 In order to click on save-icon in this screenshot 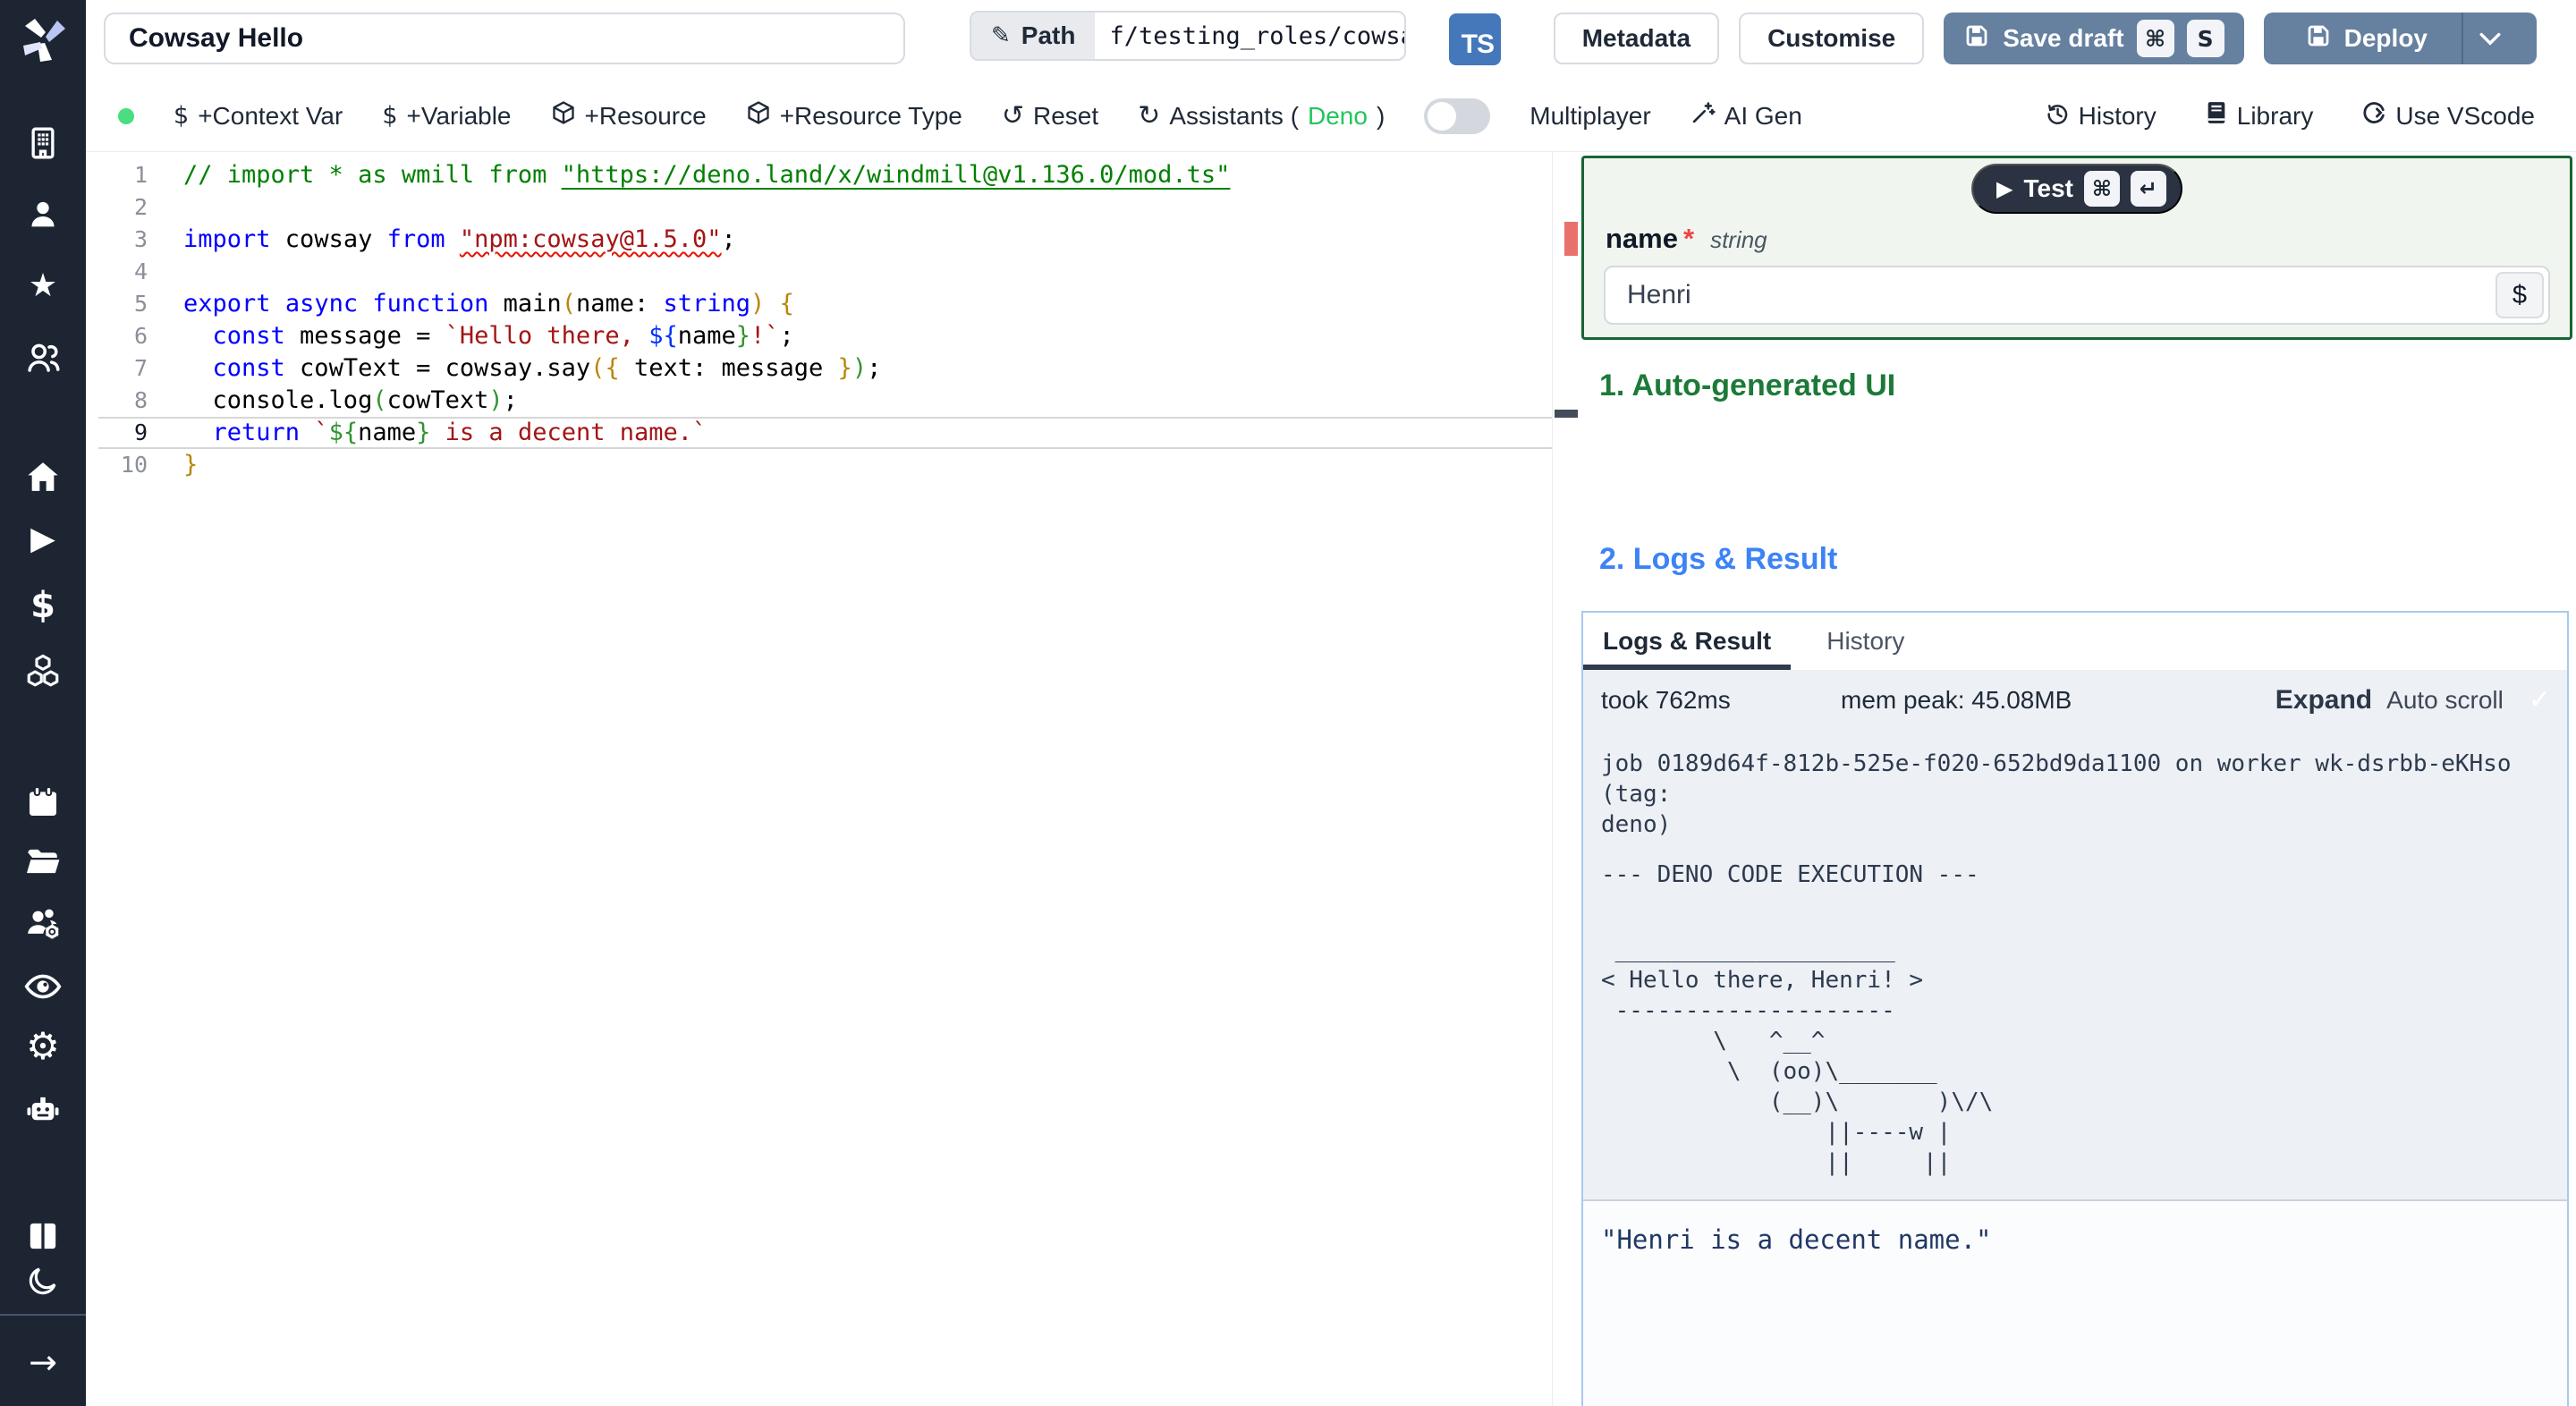, I will do `click(1976, 39)`.